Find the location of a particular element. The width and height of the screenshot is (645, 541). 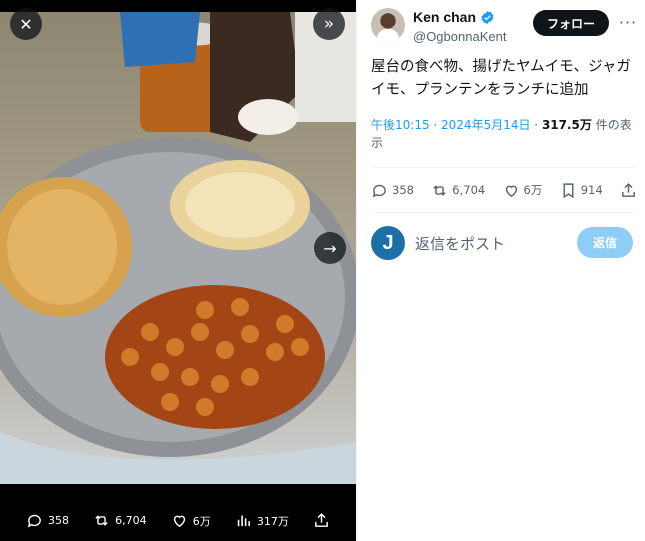

reply-button: 358 is located at coordinates (392, 190).